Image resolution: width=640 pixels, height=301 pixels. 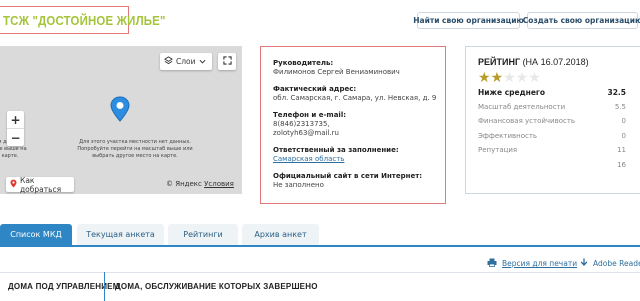 I want to click on adobe-reader-label: Adobe Reader, so click(x=616, y=263).